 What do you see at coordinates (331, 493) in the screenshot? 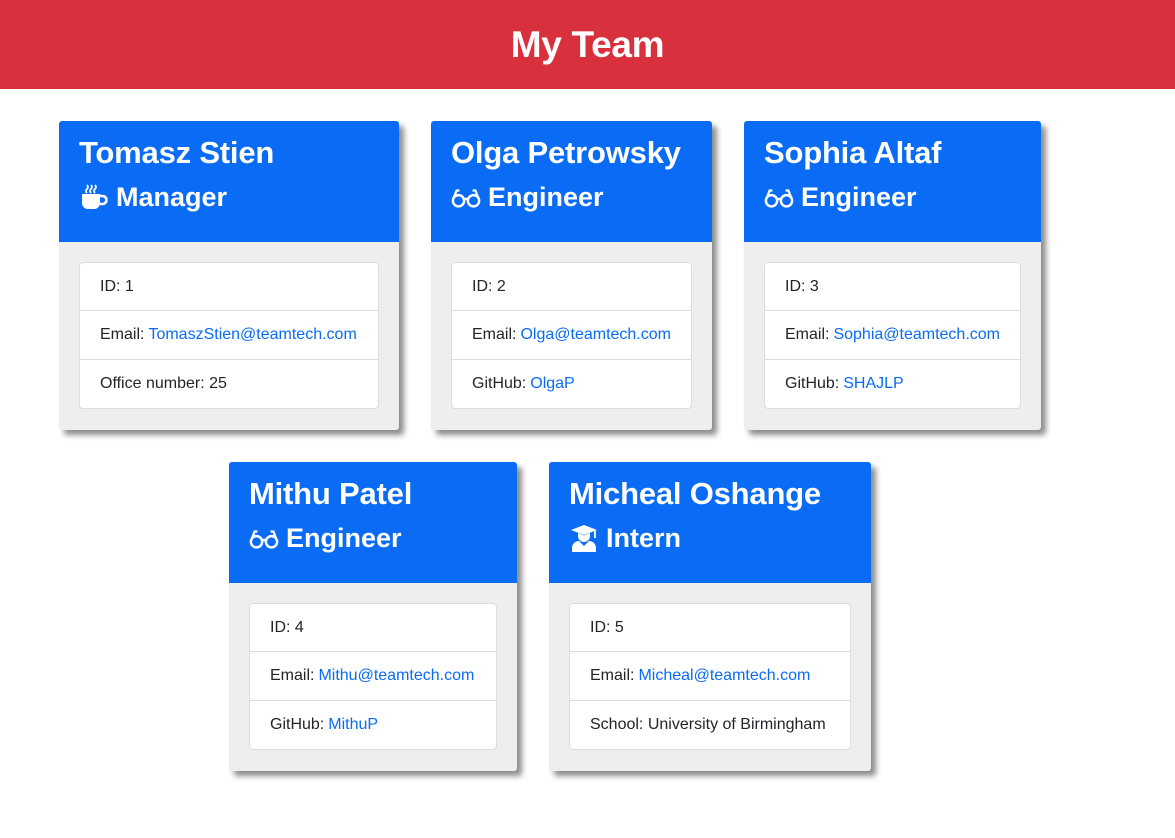
I see `employee-name: Mithu Patel` at bounding box center [331, 493].